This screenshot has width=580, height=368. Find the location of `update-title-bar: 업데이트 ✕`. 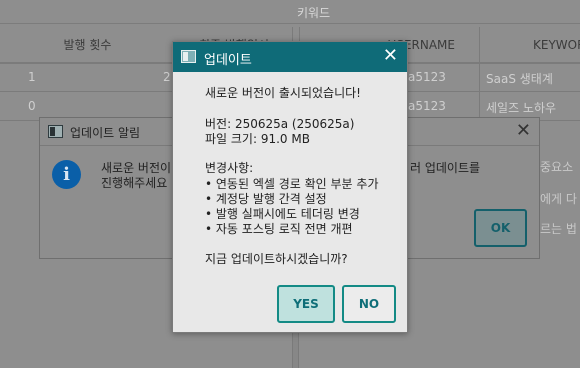

update-title-bar: 업데이트 ✕ is located at coordinates (290, 57).